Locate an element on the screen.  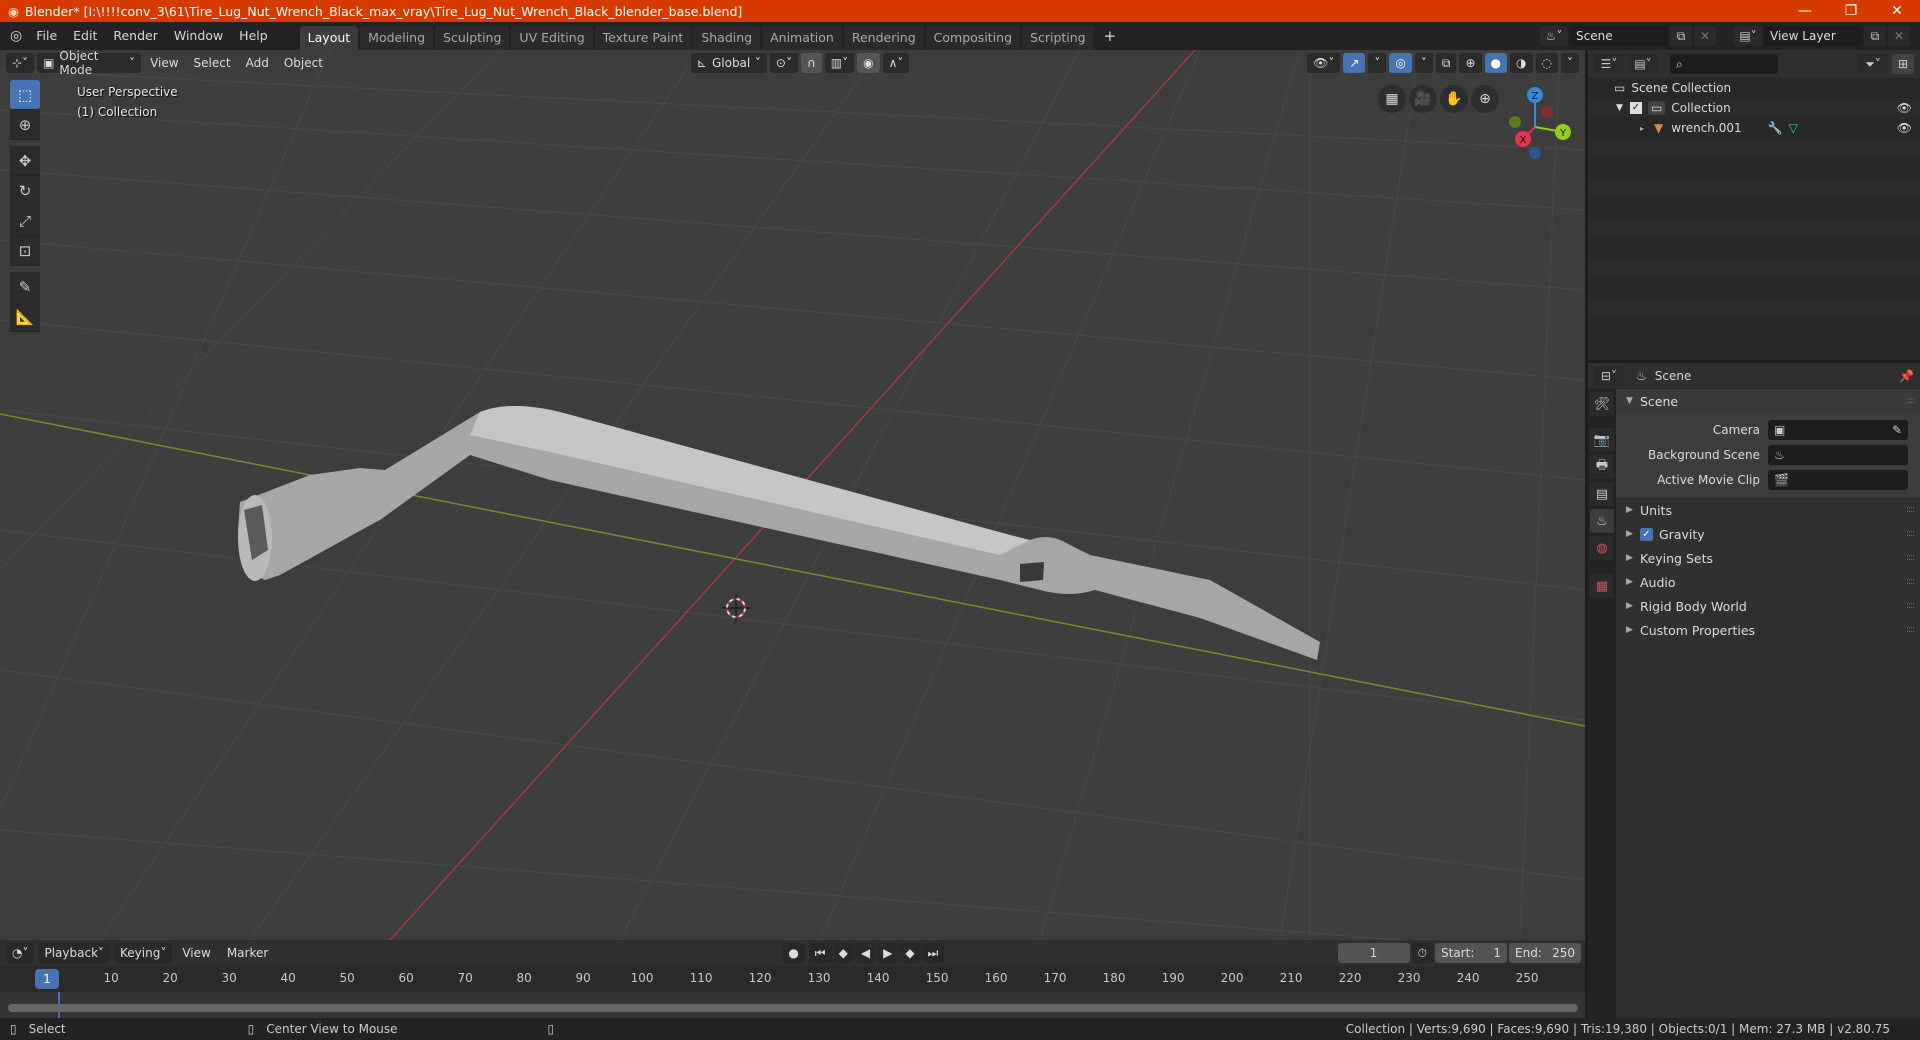
play-button: ▶ is located at coordinates (888, 953).